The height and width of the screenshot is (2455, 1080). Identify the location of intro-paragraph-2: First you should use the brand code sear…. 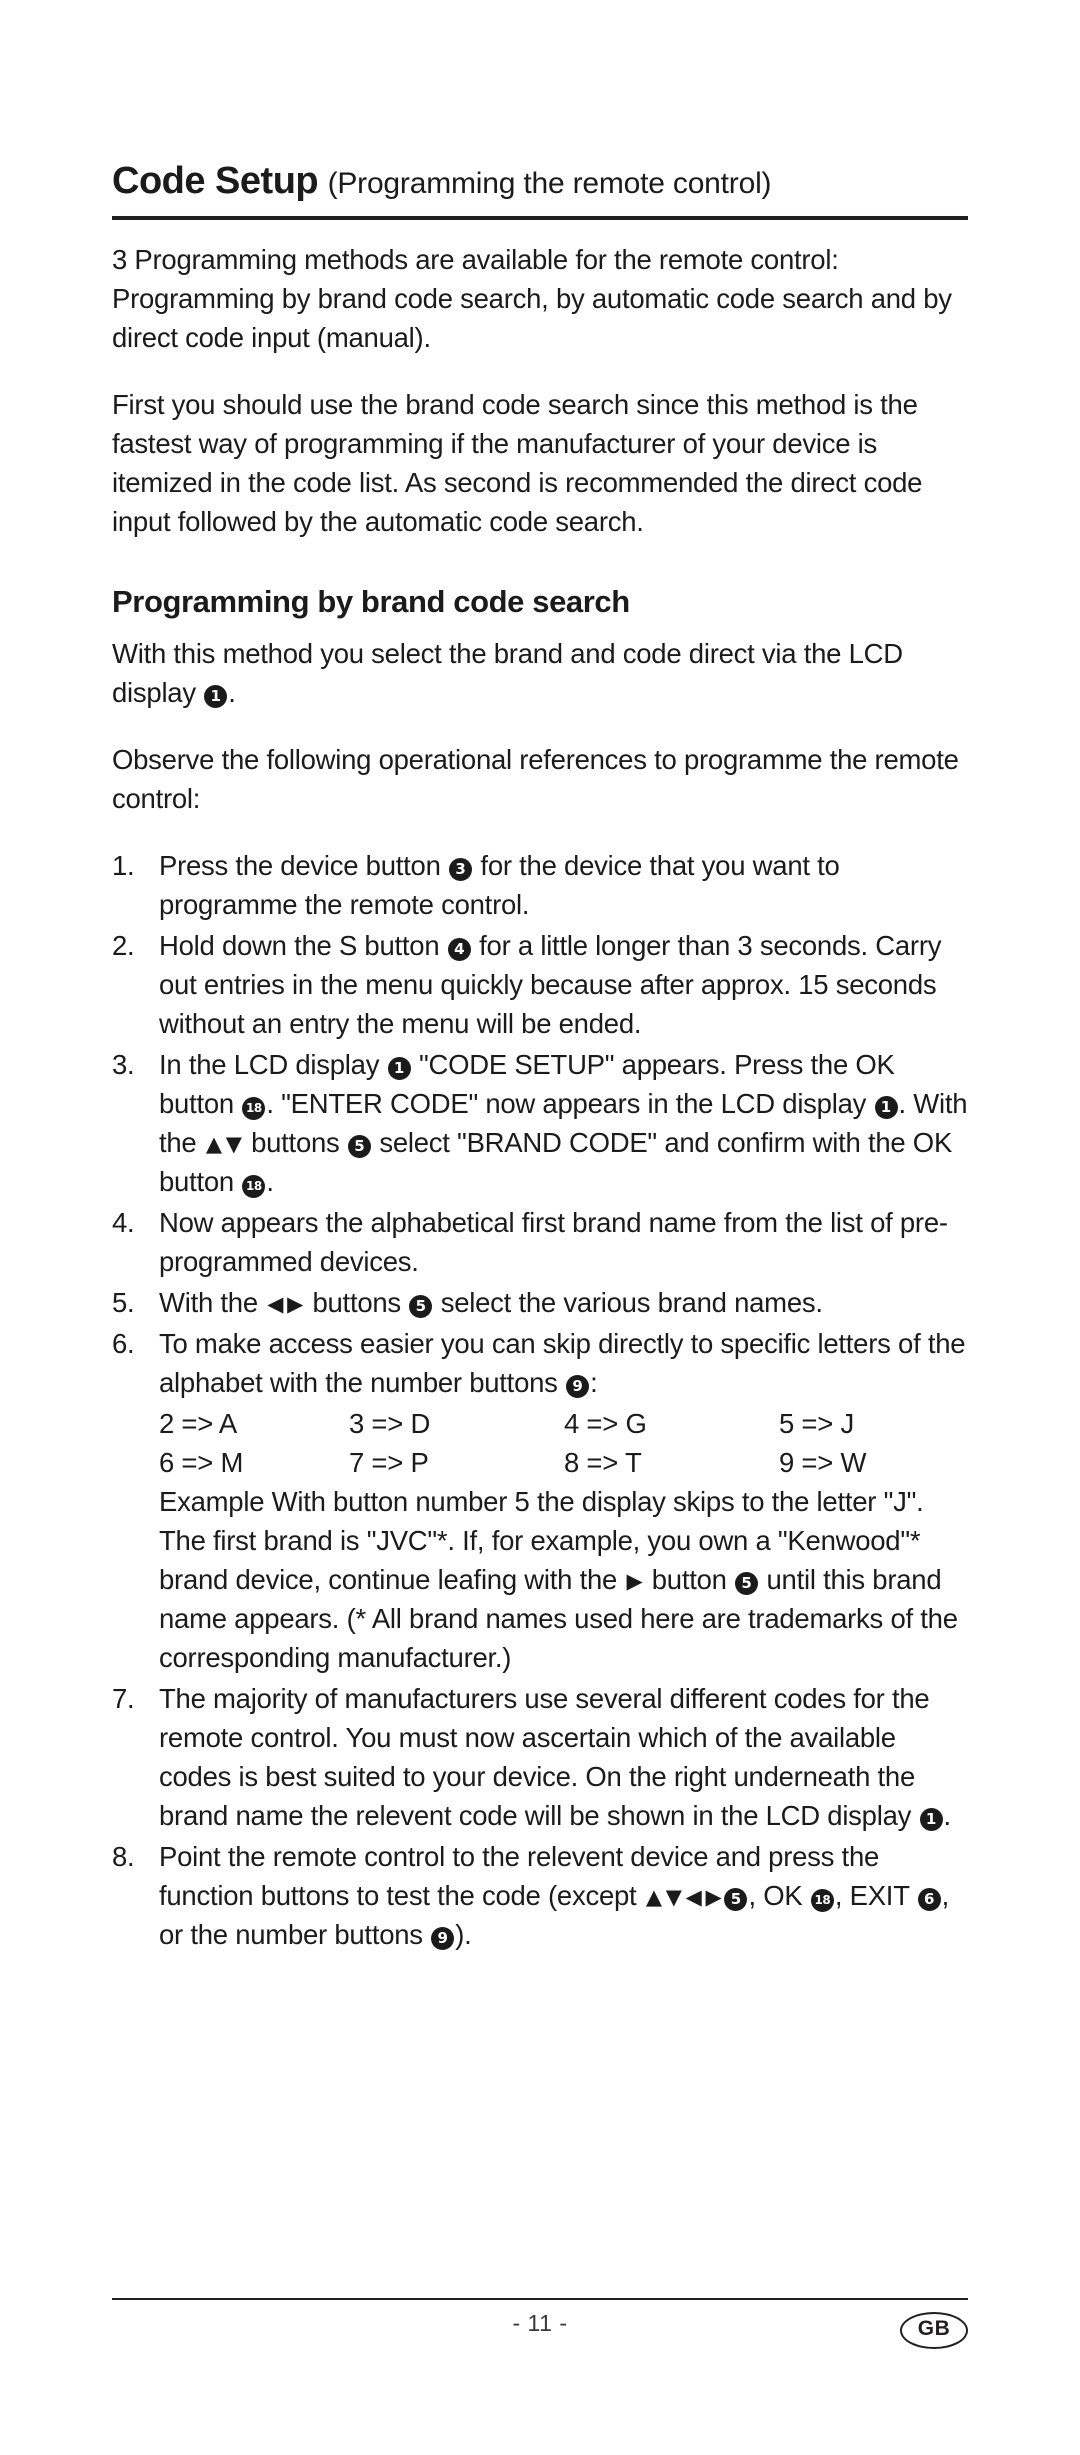
(517, 462).